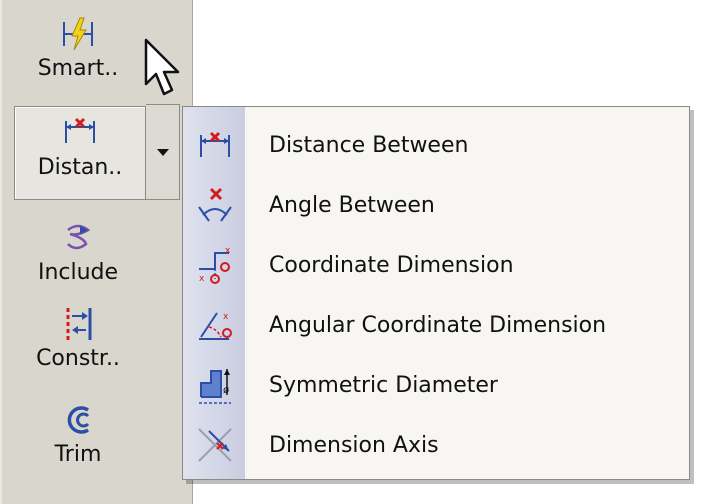 Image resolution: width=702 pixels, height=504 pixels. Describe the element at coordinates (78, 68) in the screenshot. I see `smart-dimension-label: Smart..` at that location.